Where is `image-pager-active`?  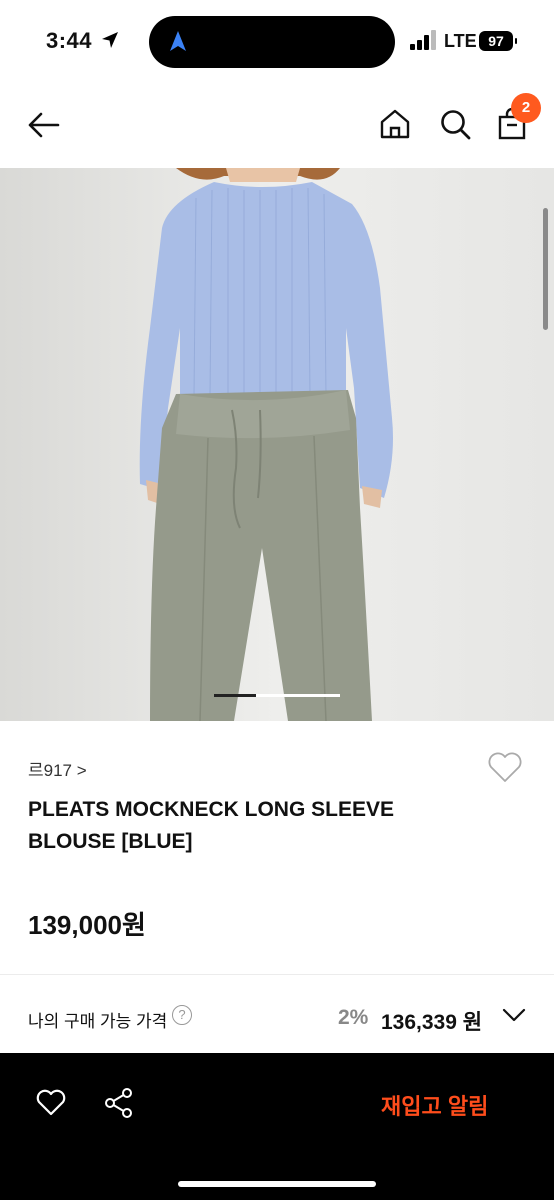 image-pager-active is located at coordinates (235, 695).